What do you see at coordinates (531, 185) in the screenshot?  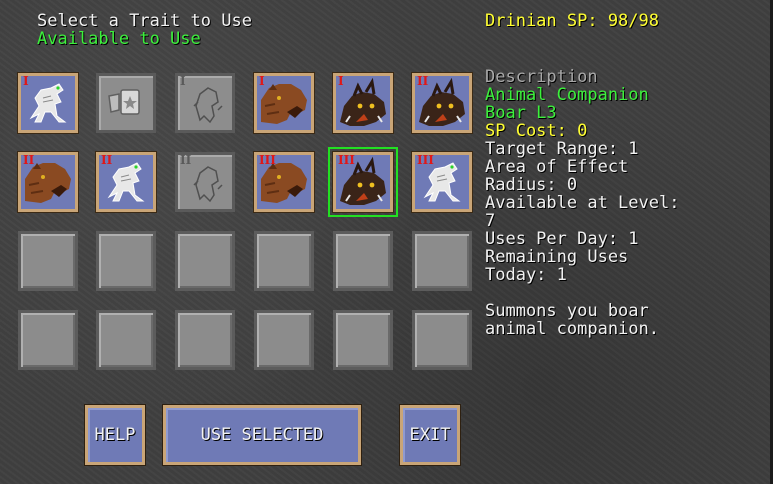 I see `radius-value: Radius: 0` at bounding box center [531, 185].